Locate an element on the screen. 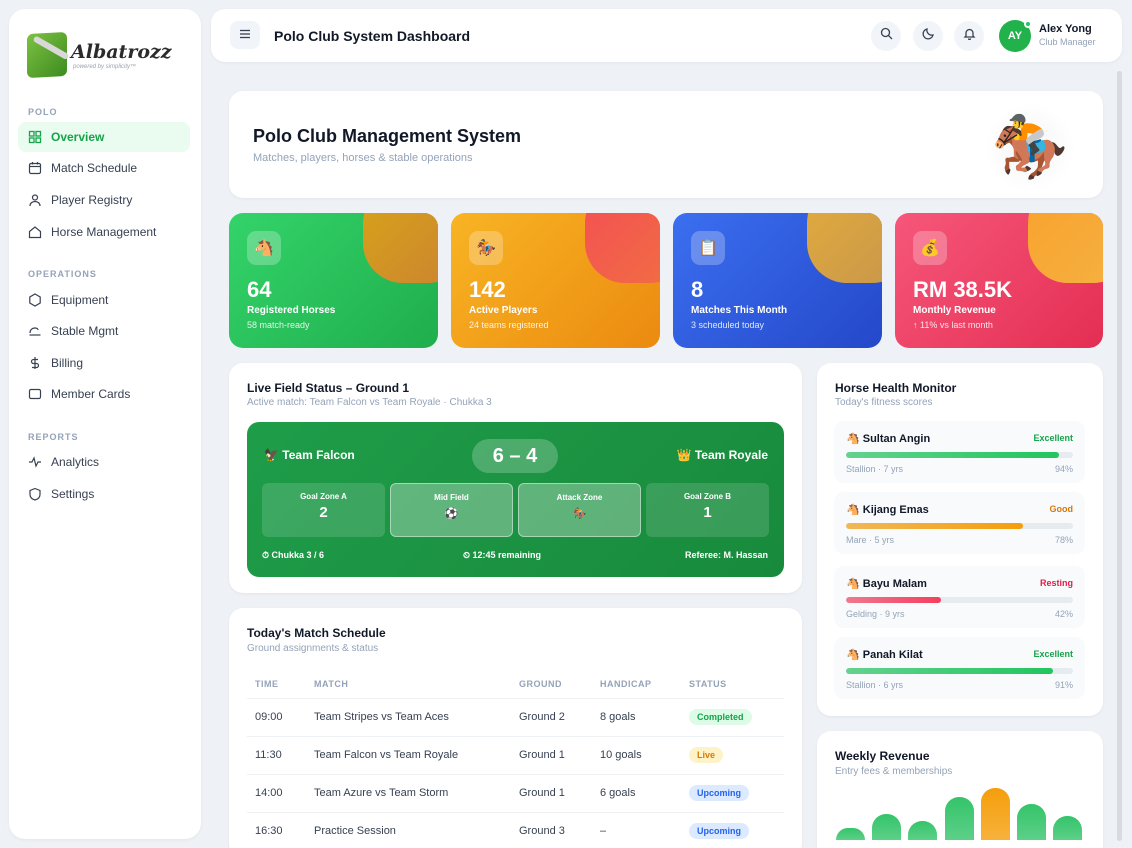 This screenshot has height=848, width=1132. search-button is located at coordinates (886, 36).